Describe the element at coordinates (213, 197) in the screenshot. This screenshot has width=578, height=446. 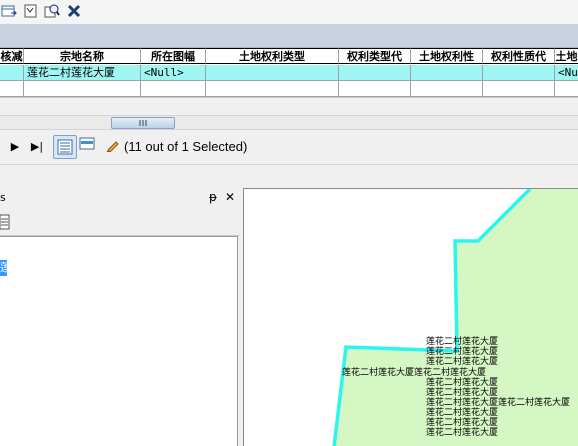
I see `pin-icon: ᵽ` at that location.